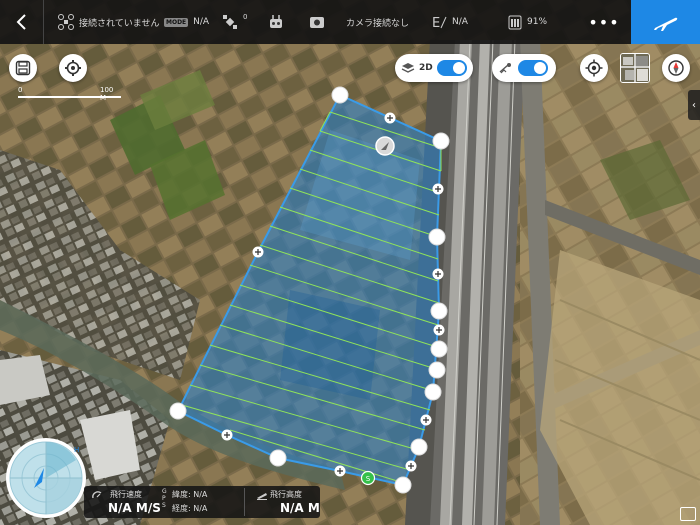  I want to click on more-icon: •••, so click(604, 22).